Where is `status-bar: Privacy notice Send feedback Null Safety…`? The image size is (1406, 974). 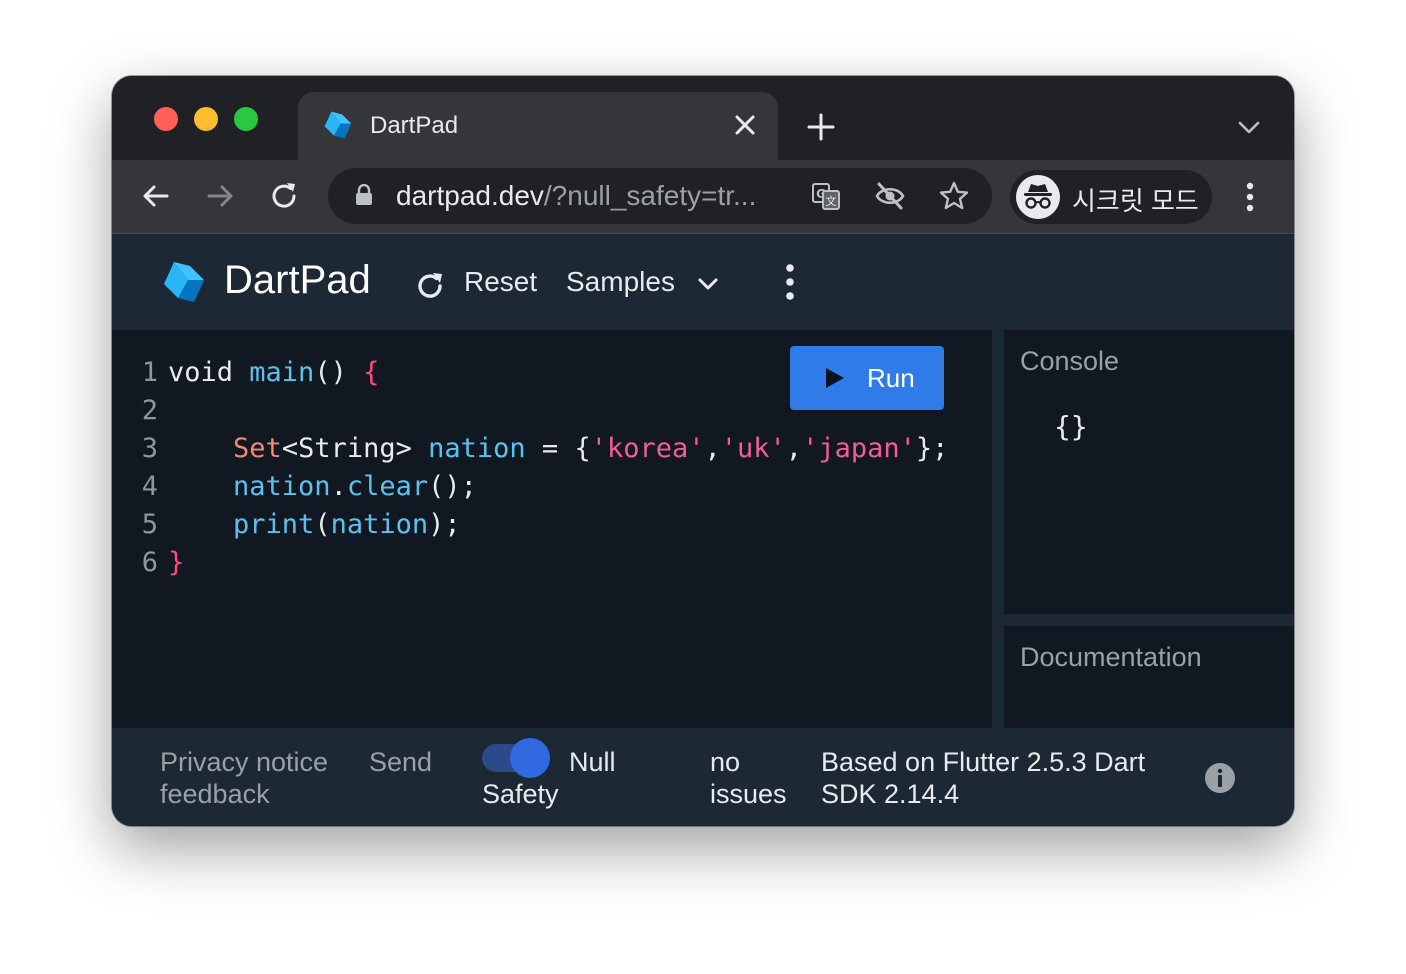 status-bar: Privacy notice Send feedback Null Safety… is located at coordinates (703, 777).